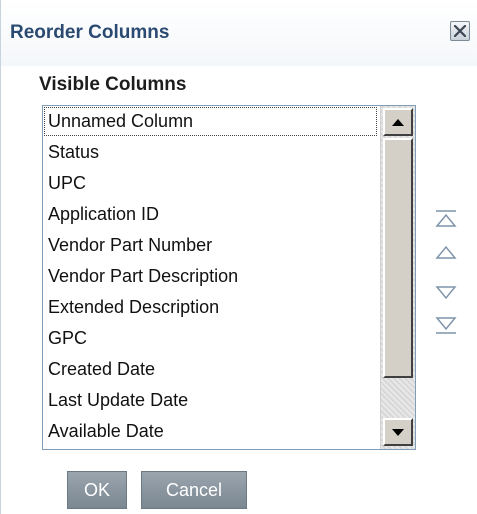 The image size is (477, 514). I want to click on close-button, so click(460, 31).